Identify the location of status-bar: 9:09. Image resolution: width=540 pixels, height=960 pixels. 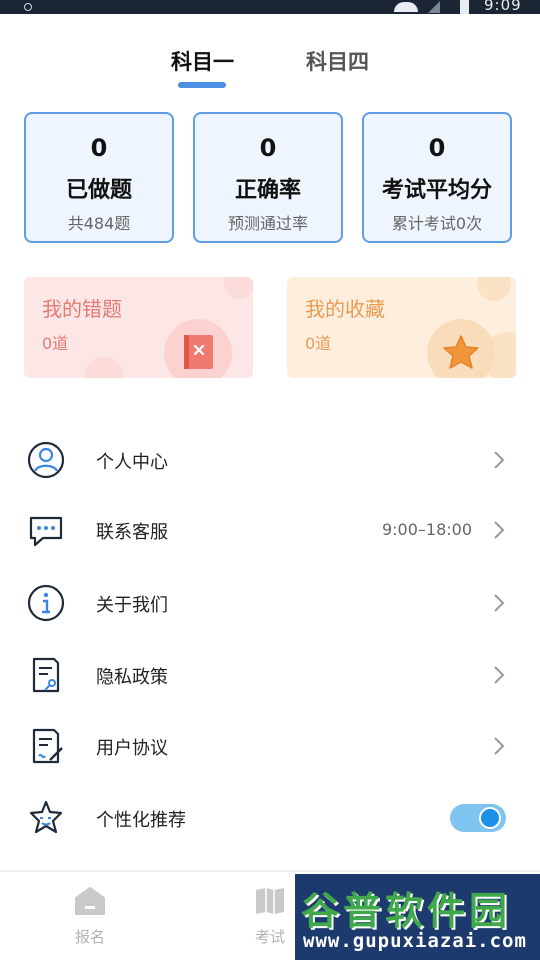
(270, 7).